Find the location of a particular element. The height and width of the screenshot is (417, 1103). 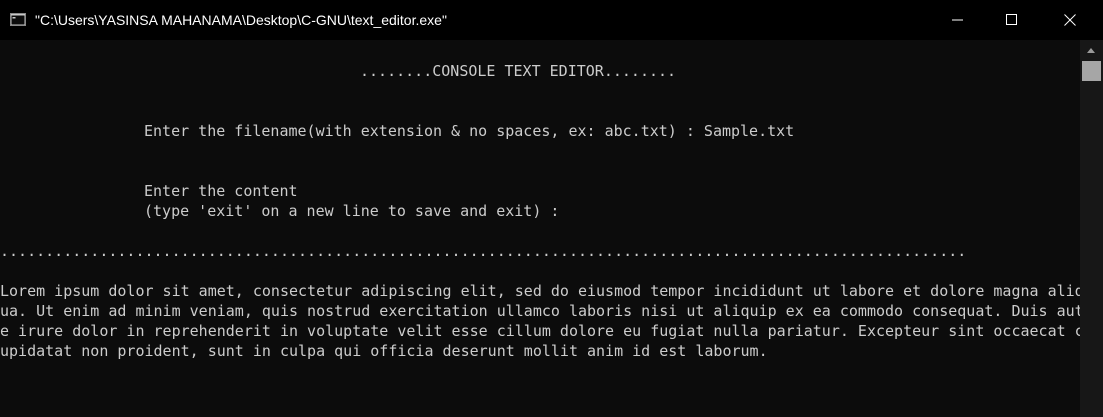

maximize-button is located at coordinates (1012, 20).